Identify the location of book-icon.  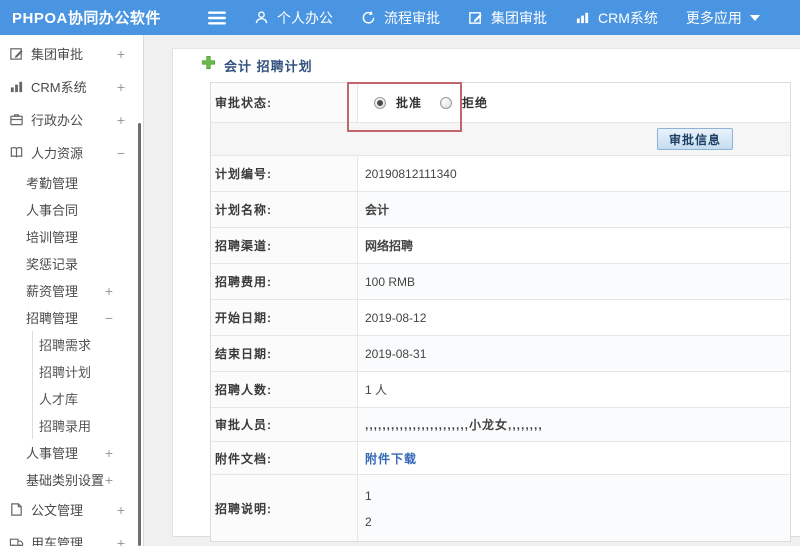
(16, 152).